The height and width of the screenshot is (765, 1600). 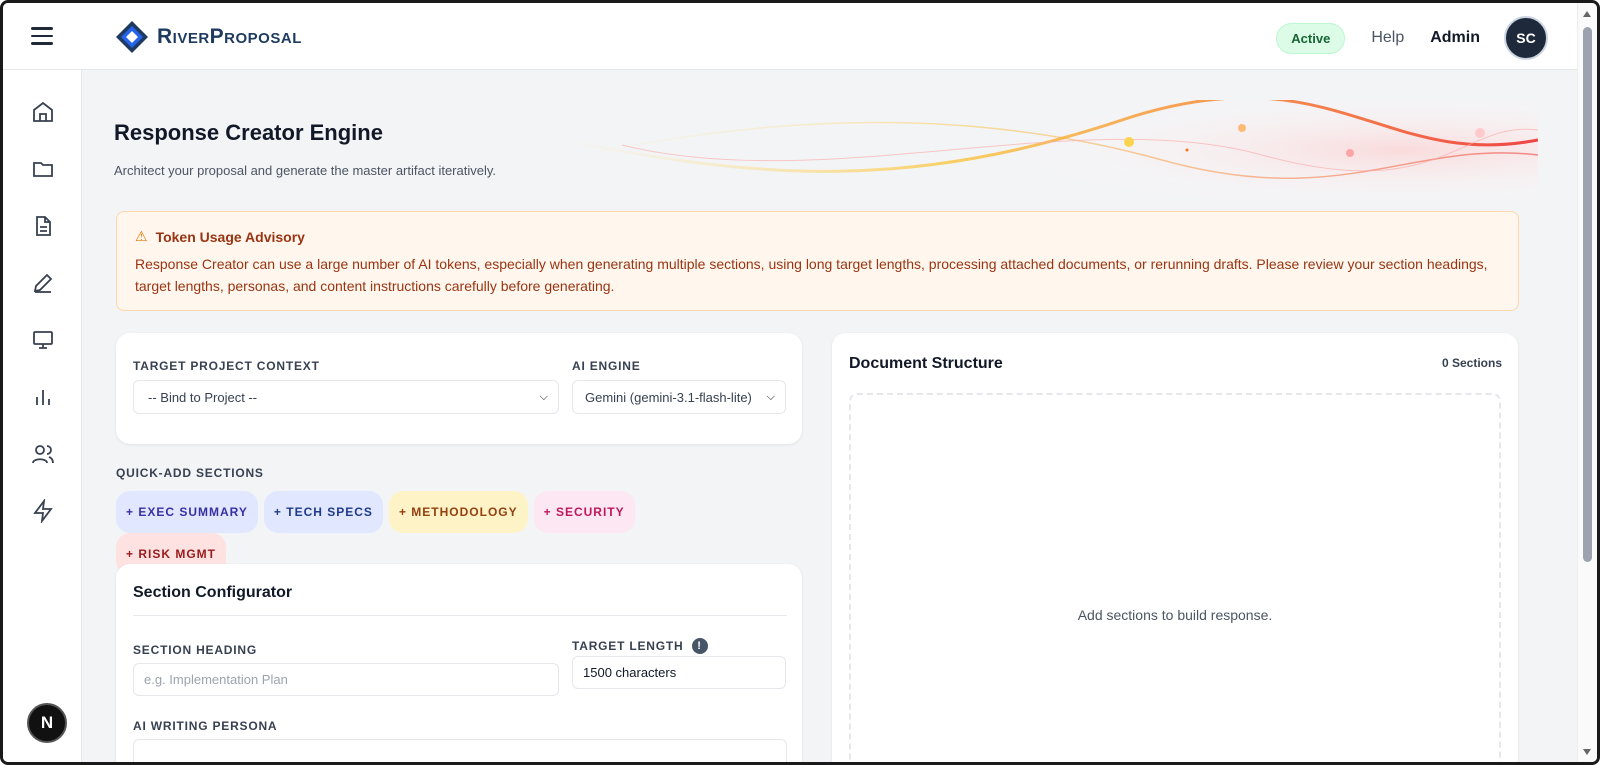 What do you see at coordinates (346, 679) in the screenshot?
I see `section-heading-input: e.g. Implementation Plan` at bounding box center [346, 679].